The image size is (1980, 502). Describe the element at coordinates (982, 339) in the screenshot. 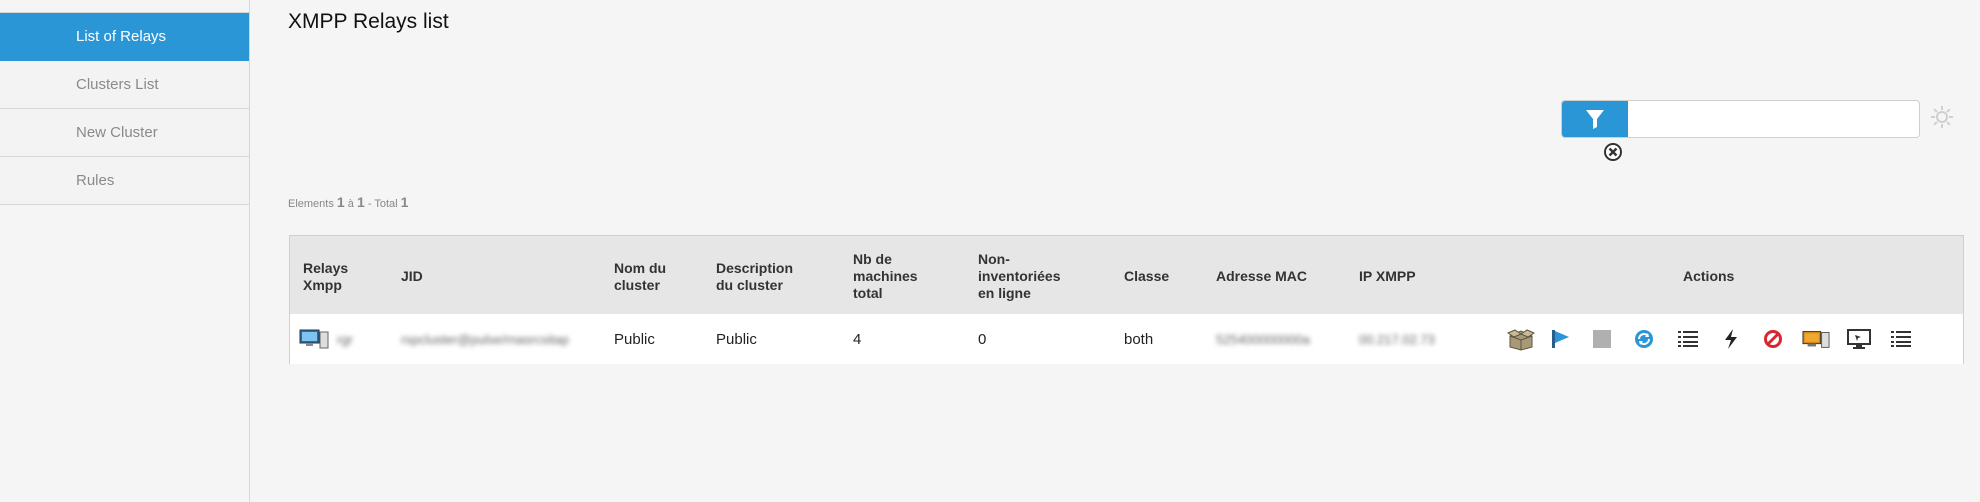

I see `non-inventoried-cell: 0` at that location.